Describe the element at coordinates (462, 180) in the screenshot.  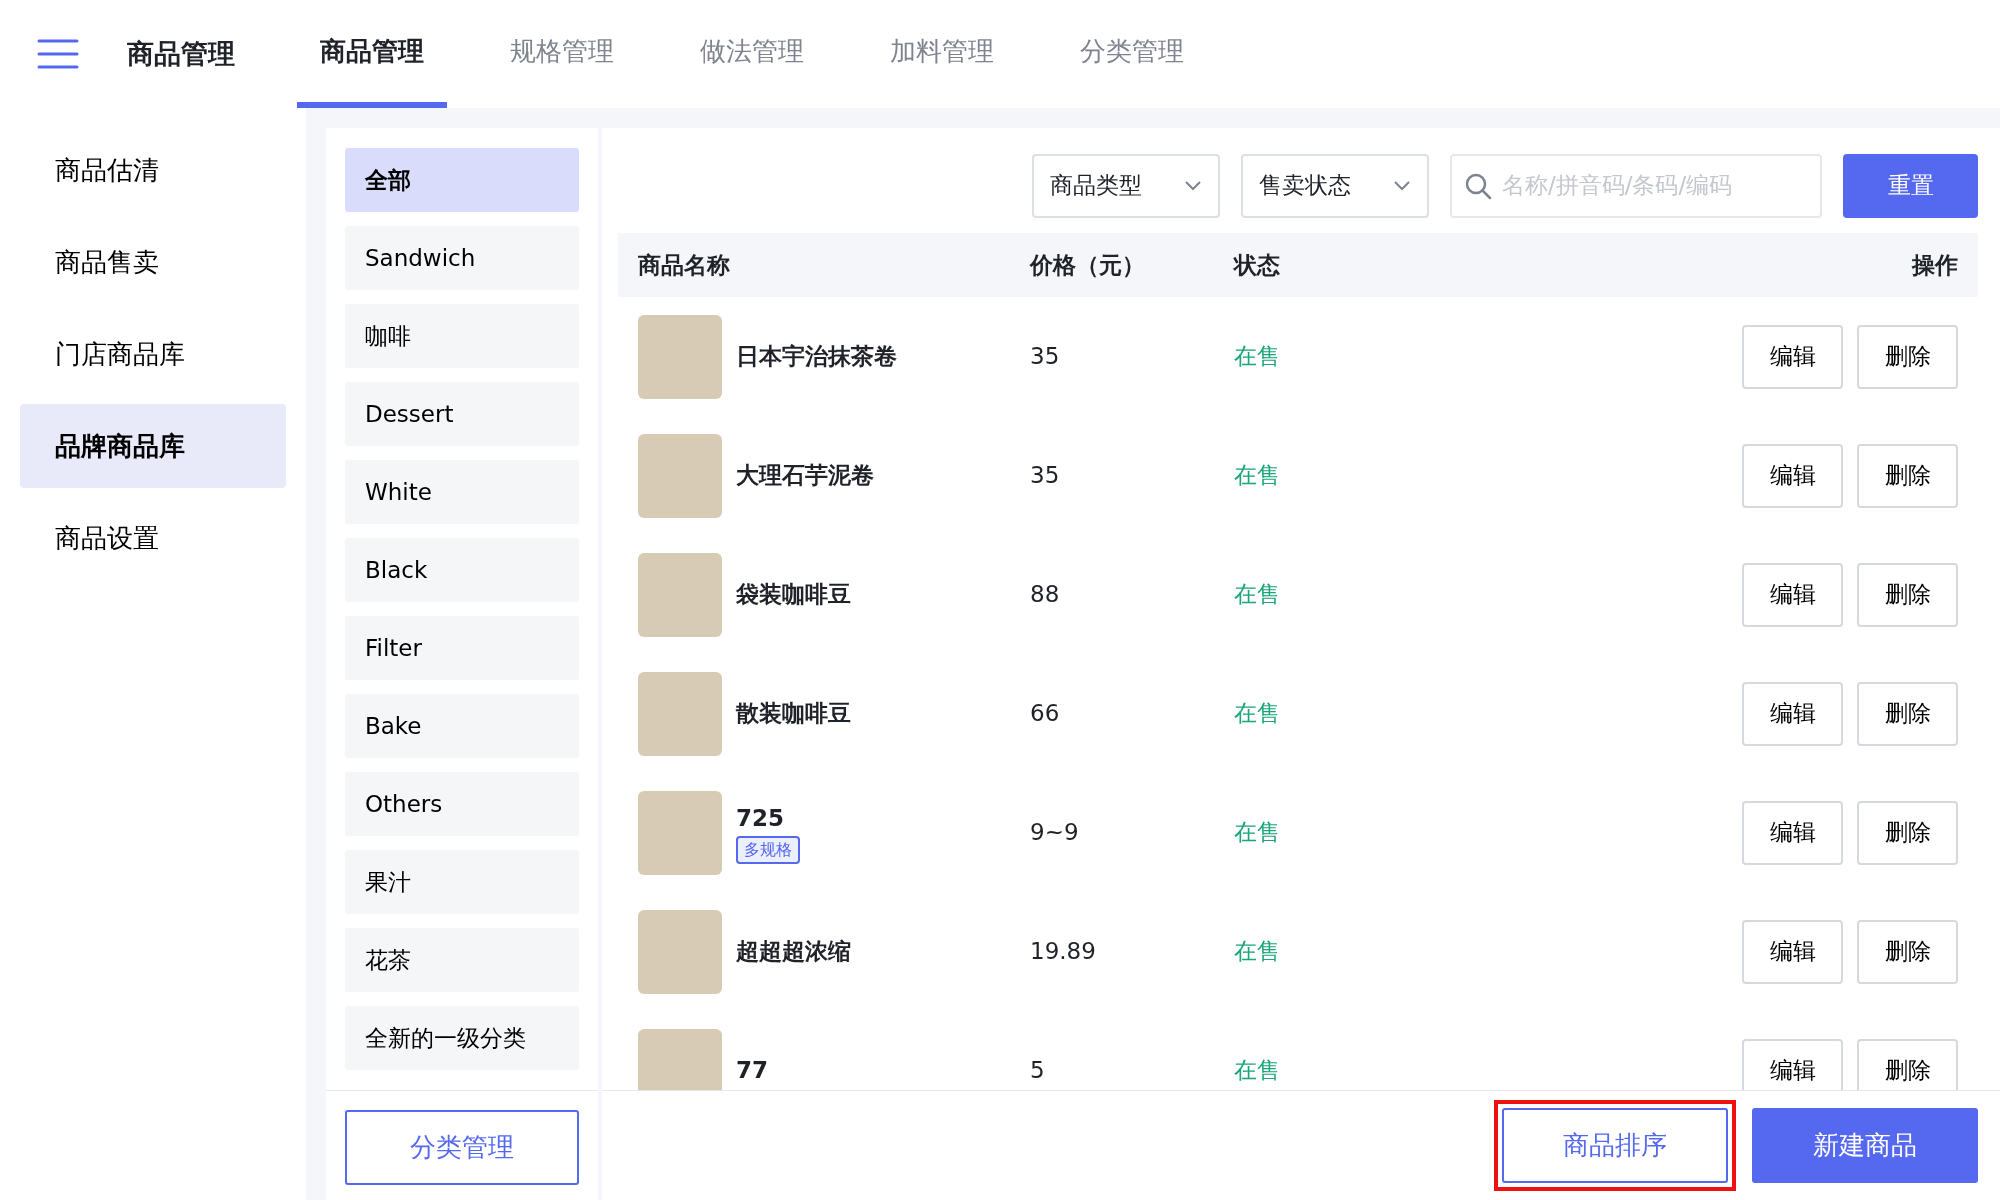
I see `category-item: 全部` at that location.